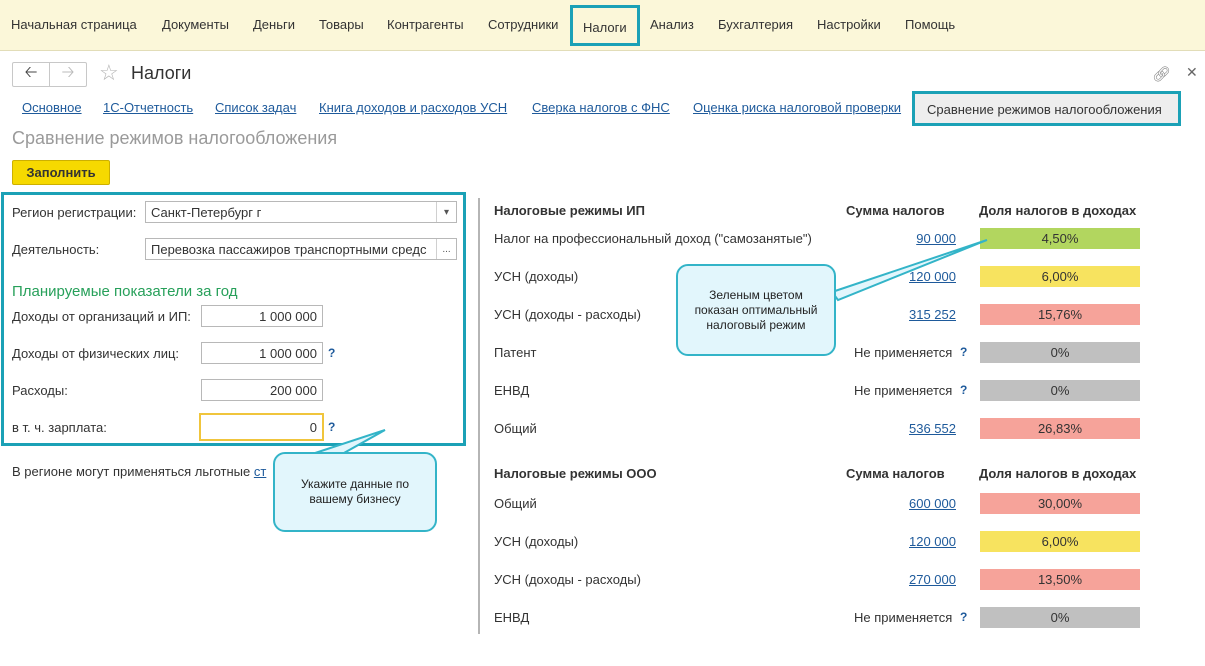 Image resolution: width=1205 pixels, height=666 pixels. What do you see at coordinates (569, 210) in the screenshot?
I see `ip-header: Налоговые режимы ИП` at bounding box center [569, 210].